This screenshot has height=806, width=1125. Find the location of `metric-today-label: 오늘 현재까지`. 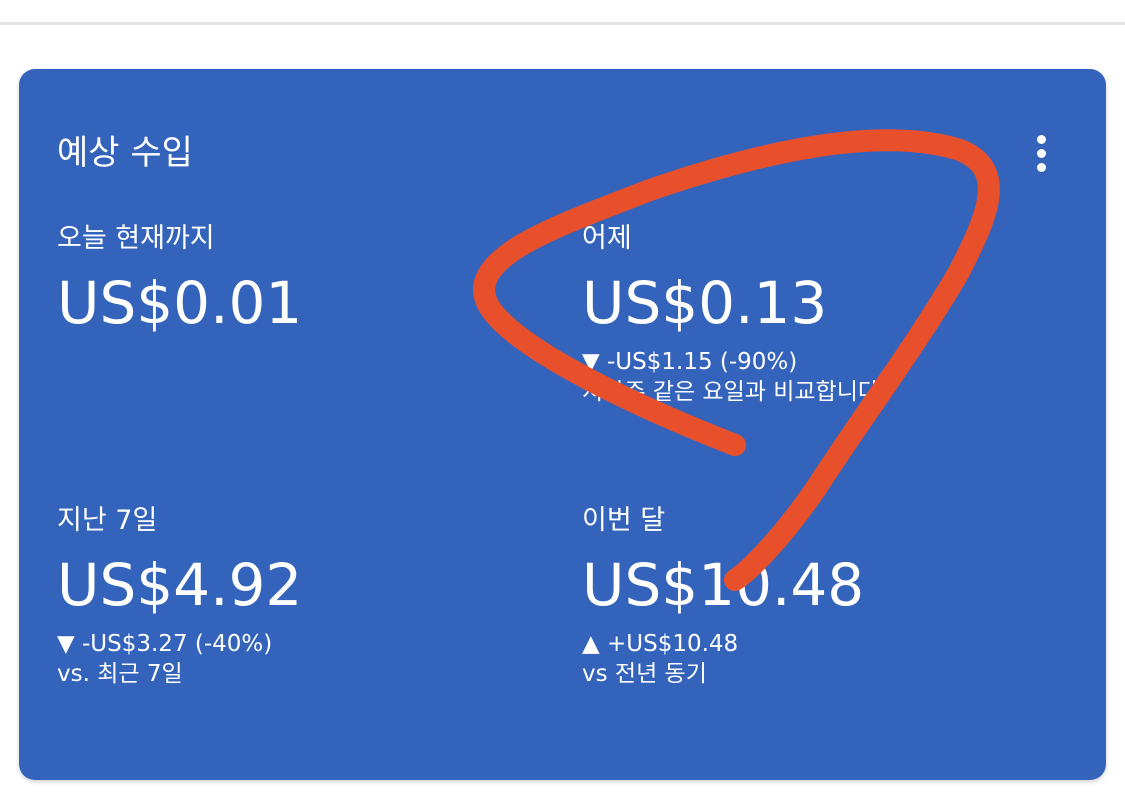

metric-today-label: 오늘 현재까지 is located at coordinates (136, 238).